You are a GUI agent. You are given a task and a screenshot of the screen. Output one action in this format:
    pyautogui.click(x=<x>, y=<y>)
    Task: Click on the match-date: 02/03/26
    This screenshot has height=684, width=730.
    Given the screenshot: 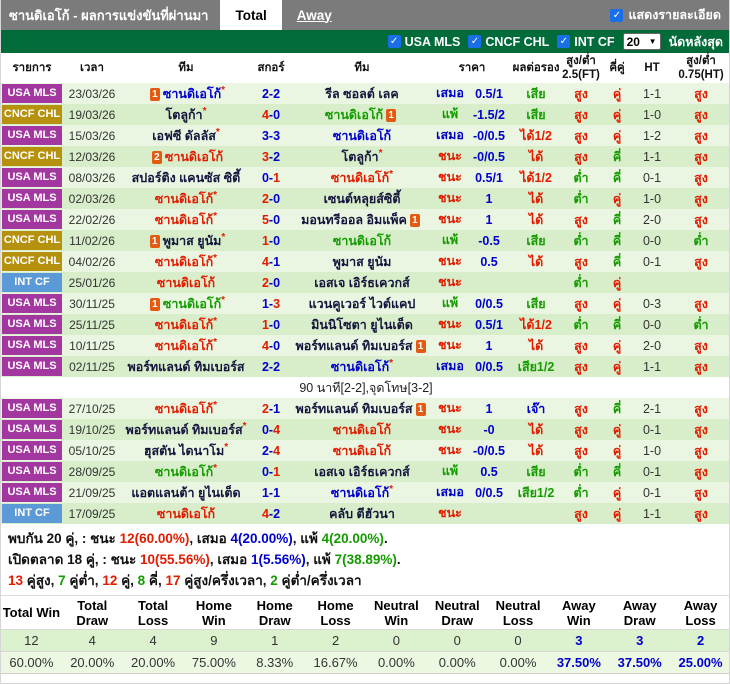 What is the action you would take?
    pyautogui.click(x=92, y=198)
    